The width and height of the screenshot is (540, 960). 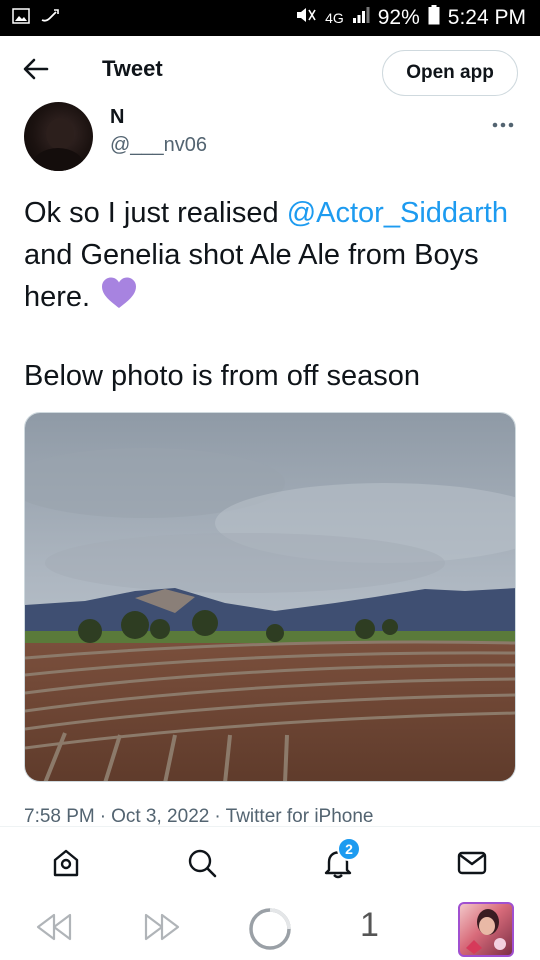 What do you see at coordinates (50, 18) in the screenshot?
I see `usb-notification-icon` at bounding box center [50, 18].